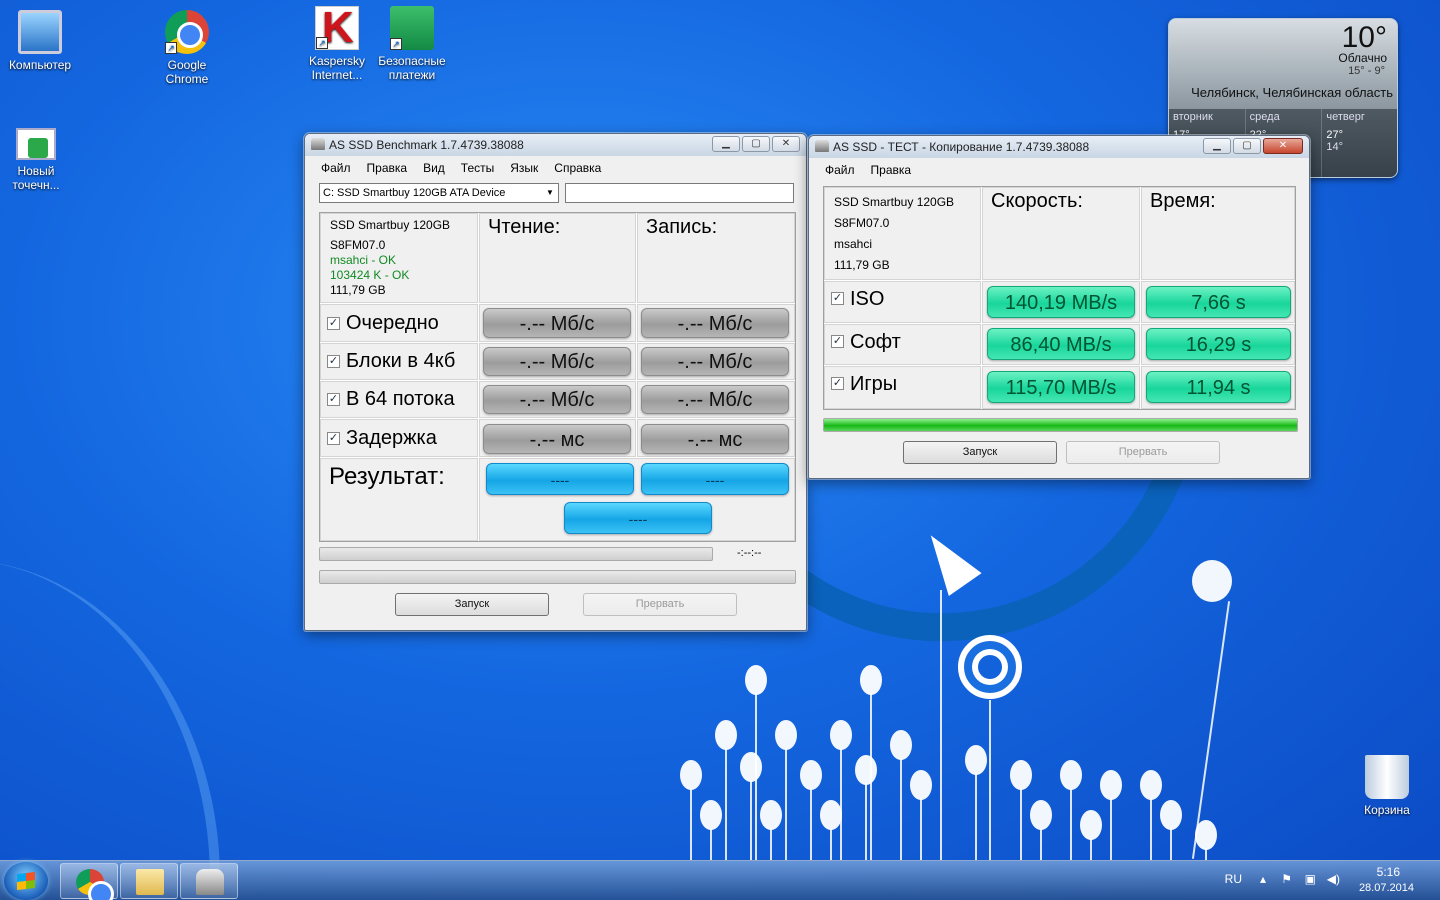 This screenshot has width=1440, height=900. What do you see at coordinates (1286, 879) in the screenshot?
I see `action-center-flag-icon: ⚑` at bounding box center [1286, 879].